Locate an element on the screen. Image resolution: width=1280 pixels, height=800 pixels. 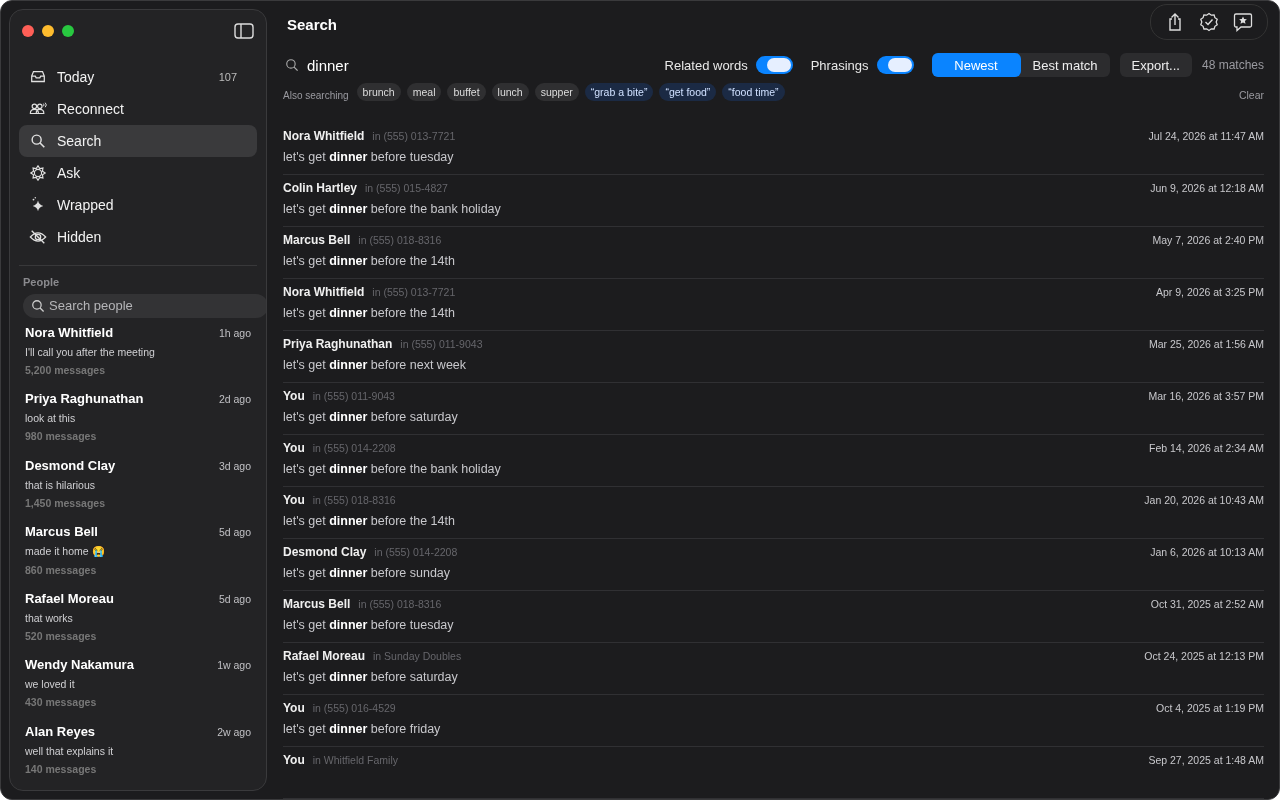
also-searching-label: Also searching is located at coordinates (316, 95).